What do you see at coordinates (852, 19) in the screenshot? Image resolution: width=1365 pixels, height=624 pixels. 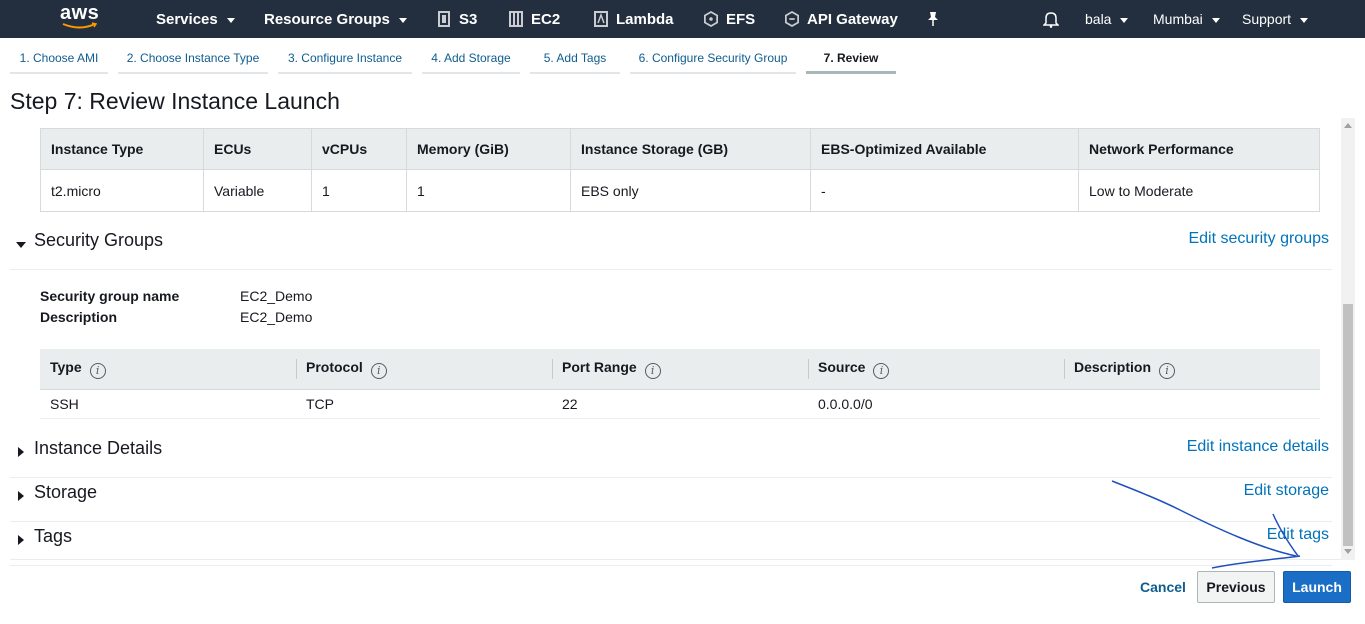 I see `api-gateway-label: API Gateway` at bounding box center [852, 19].